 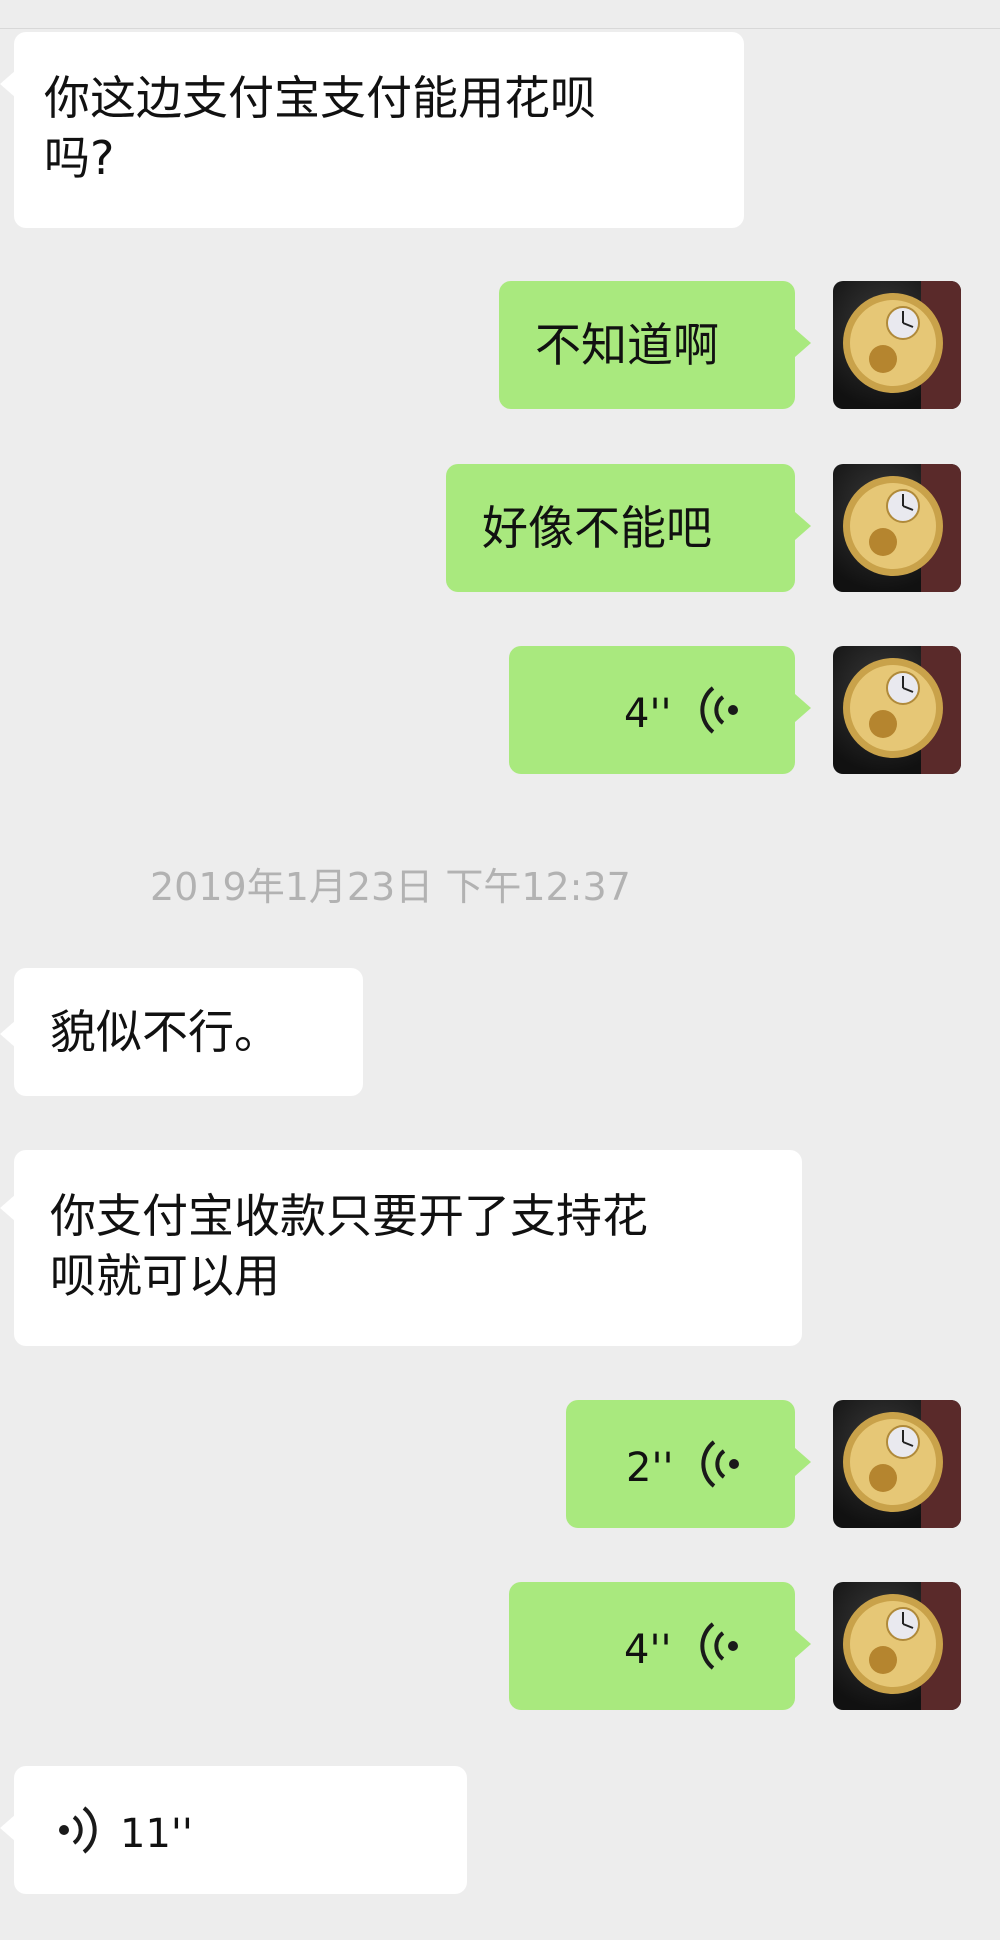 What do you see at coordinates (597, 528) in the screenshot?
I see `message-text: 好像不能吧` at bounding box center [597, 528].